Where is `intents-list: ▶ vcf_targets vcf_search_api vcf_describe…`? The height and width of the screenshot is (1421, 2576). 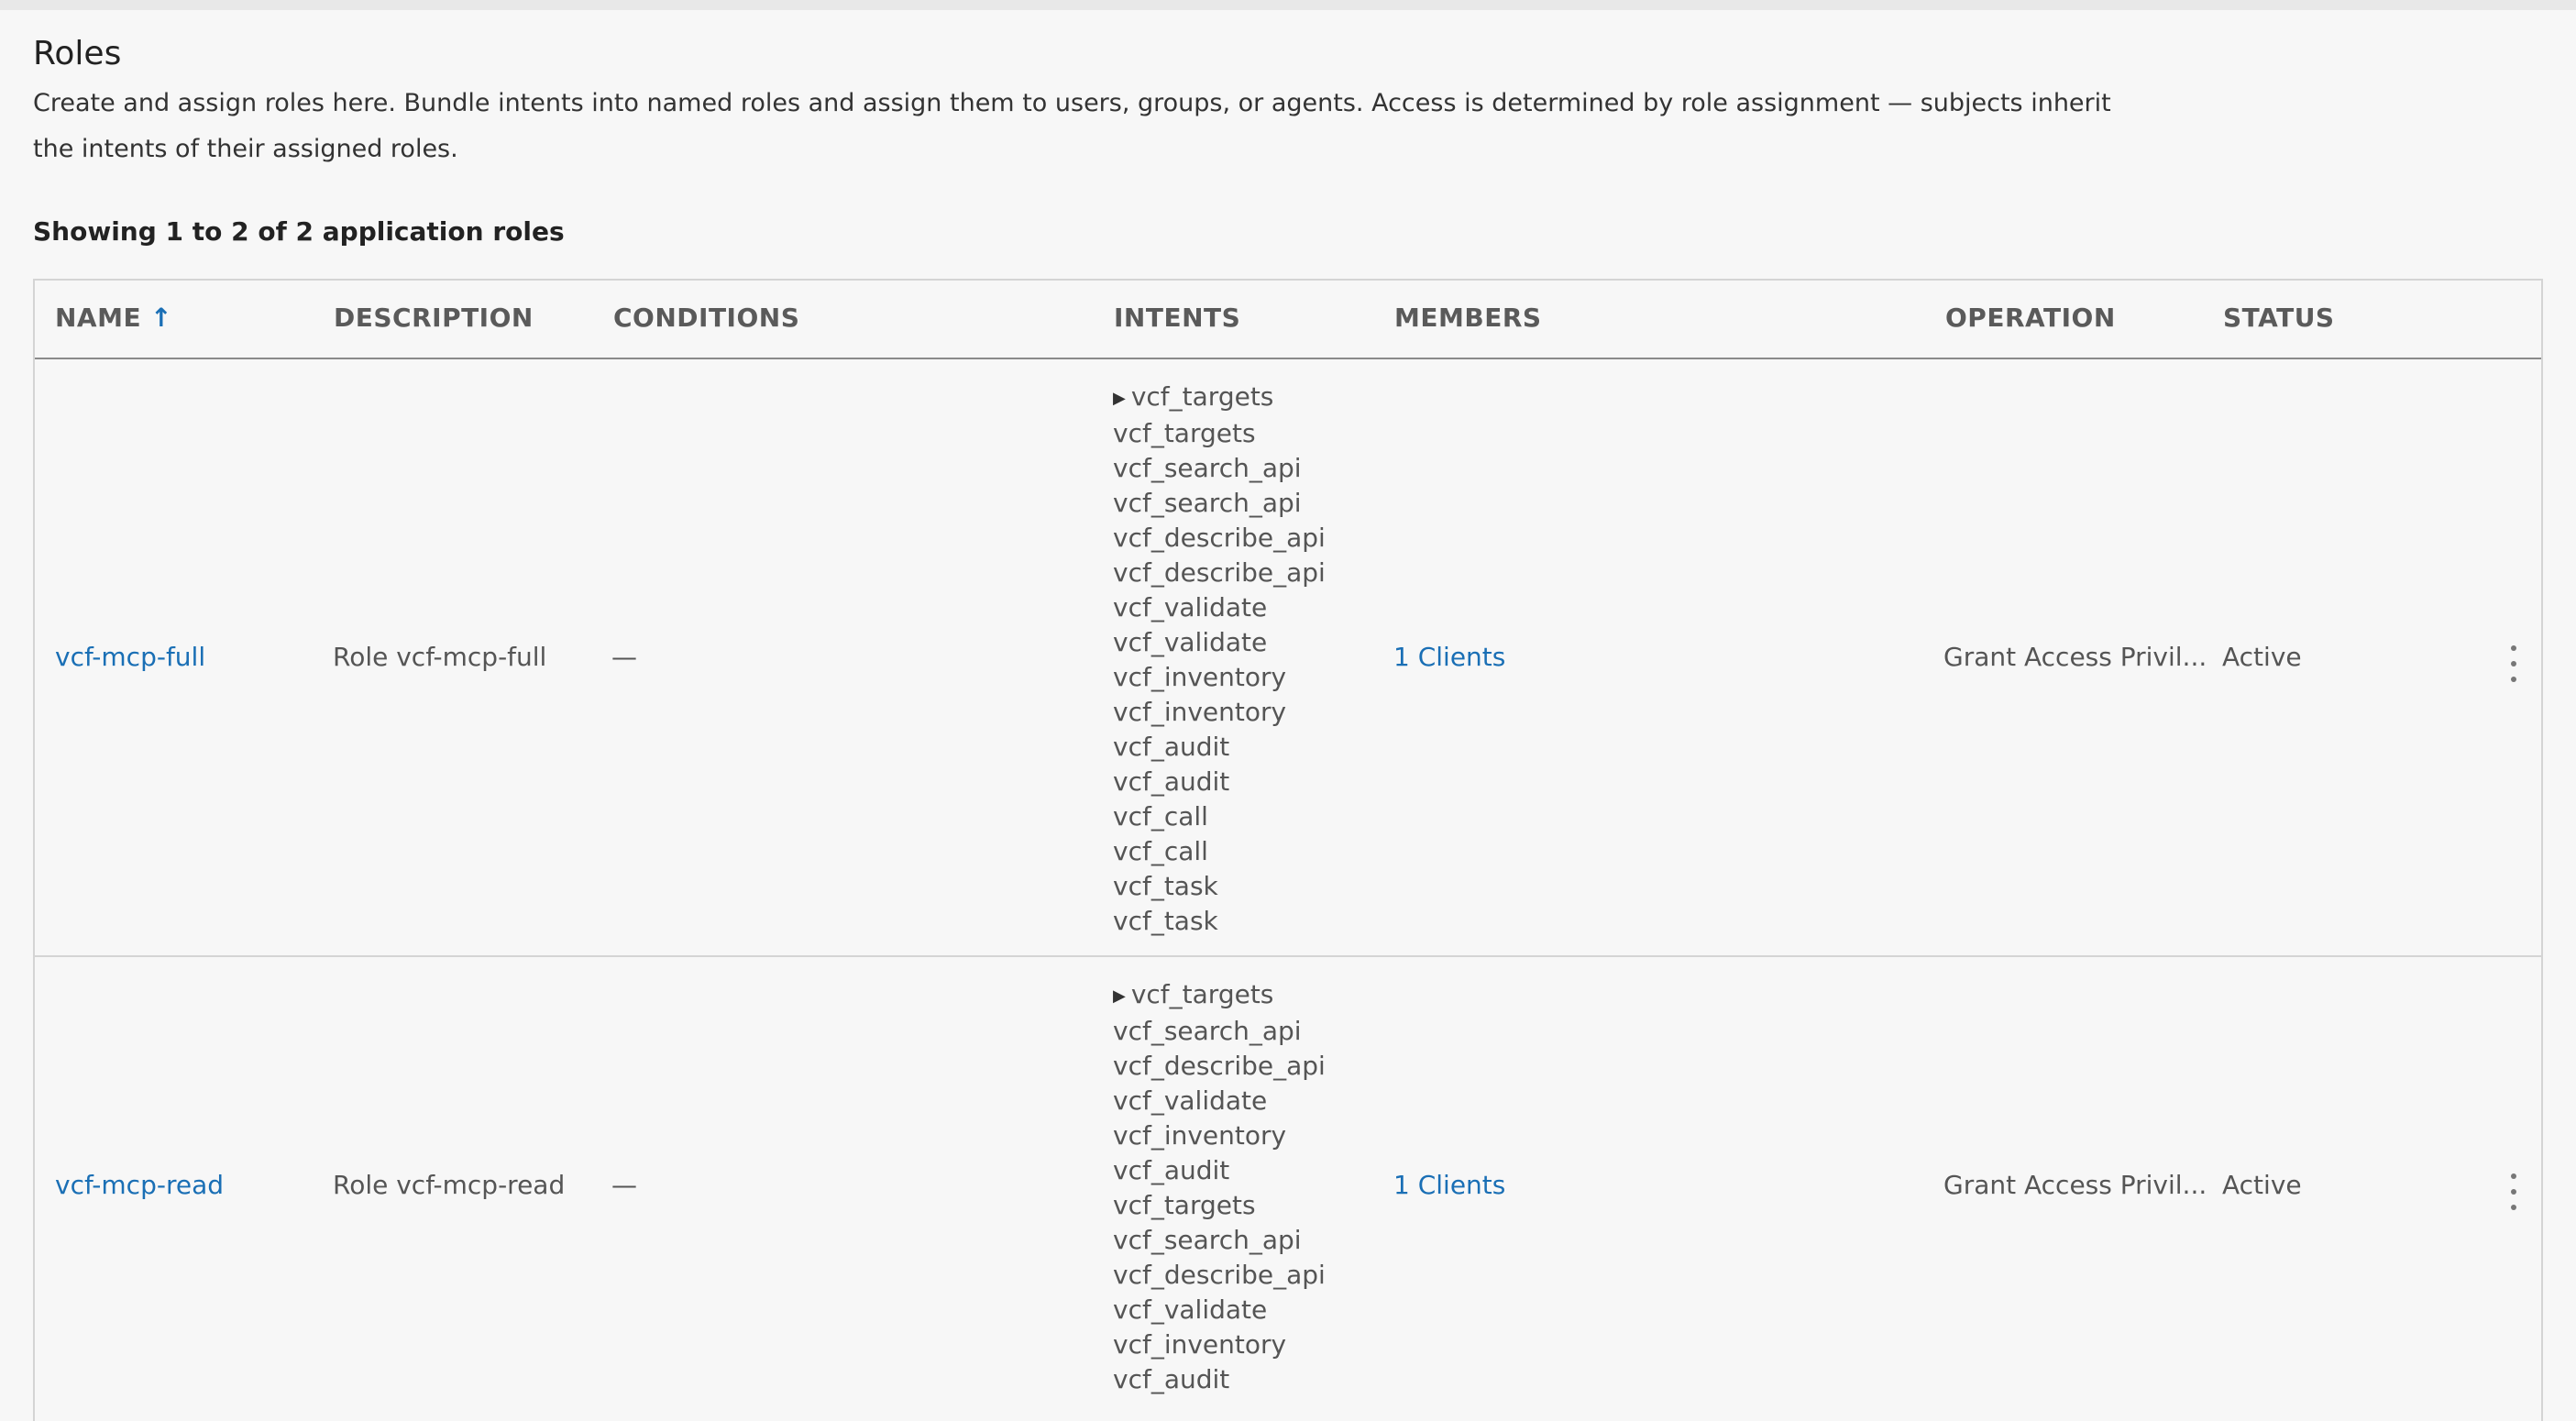
intents-list: ▶ vcf_targets vcf_search_api vcf_describe… is located at coordinates (1220, 1187).